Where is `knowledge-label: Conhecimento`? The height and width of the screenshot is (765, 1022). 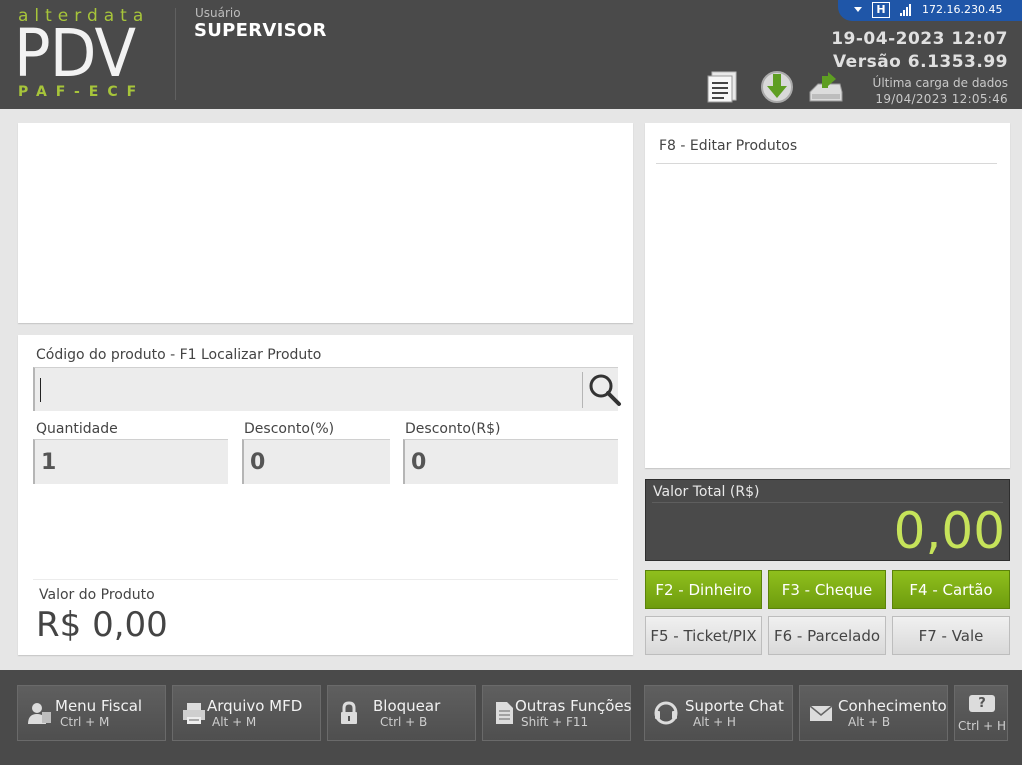
knowledge-label: Conhecimento is located at coordinates (892, 706).